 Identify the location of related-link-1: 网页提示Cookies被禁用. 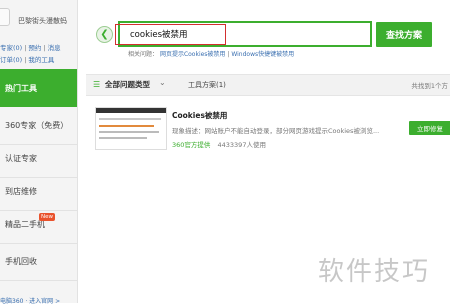
(193, 54).